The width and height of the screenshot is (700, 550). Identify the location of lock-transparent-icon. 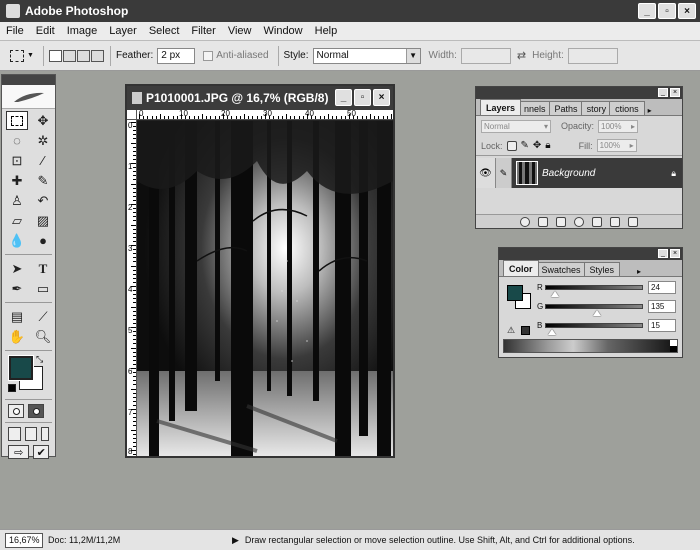
(511, 145).